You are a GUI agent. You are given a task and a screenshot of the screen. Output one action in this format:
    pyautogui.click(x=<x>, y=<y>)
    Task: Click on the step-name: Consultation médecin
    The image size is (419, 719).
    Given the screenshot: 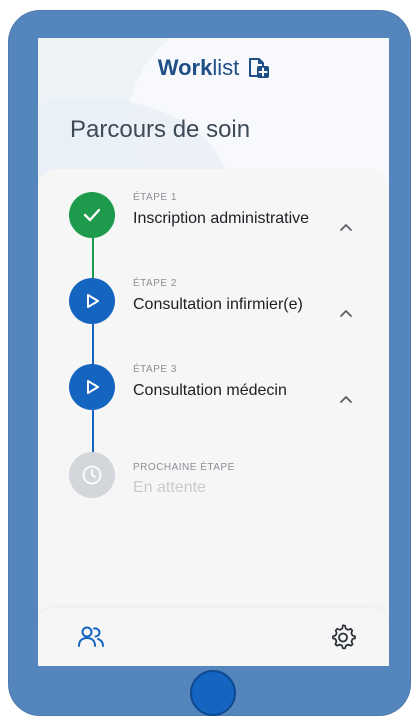 What is the action you would take?
    pyautogui.click(x=210, y=390)
    